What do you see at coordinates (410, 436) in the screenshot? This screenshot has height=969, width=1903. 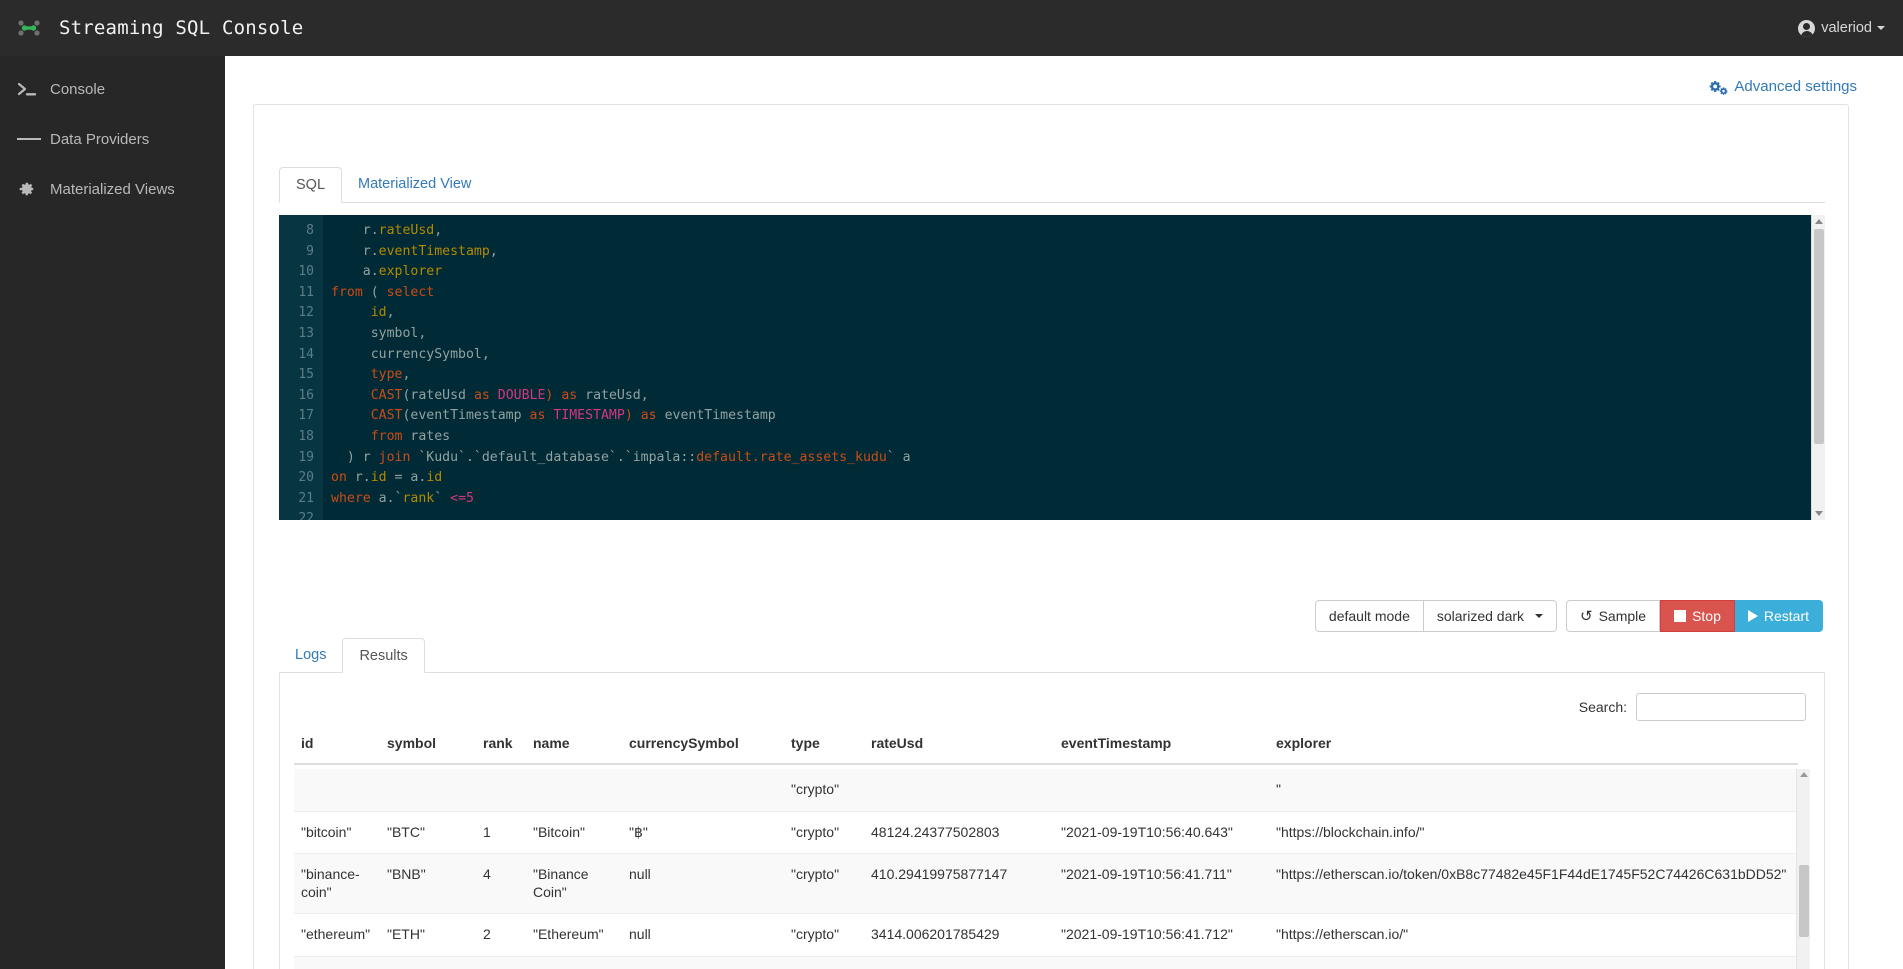 I see `code-text: from rates` at bounding box center [410, 436].